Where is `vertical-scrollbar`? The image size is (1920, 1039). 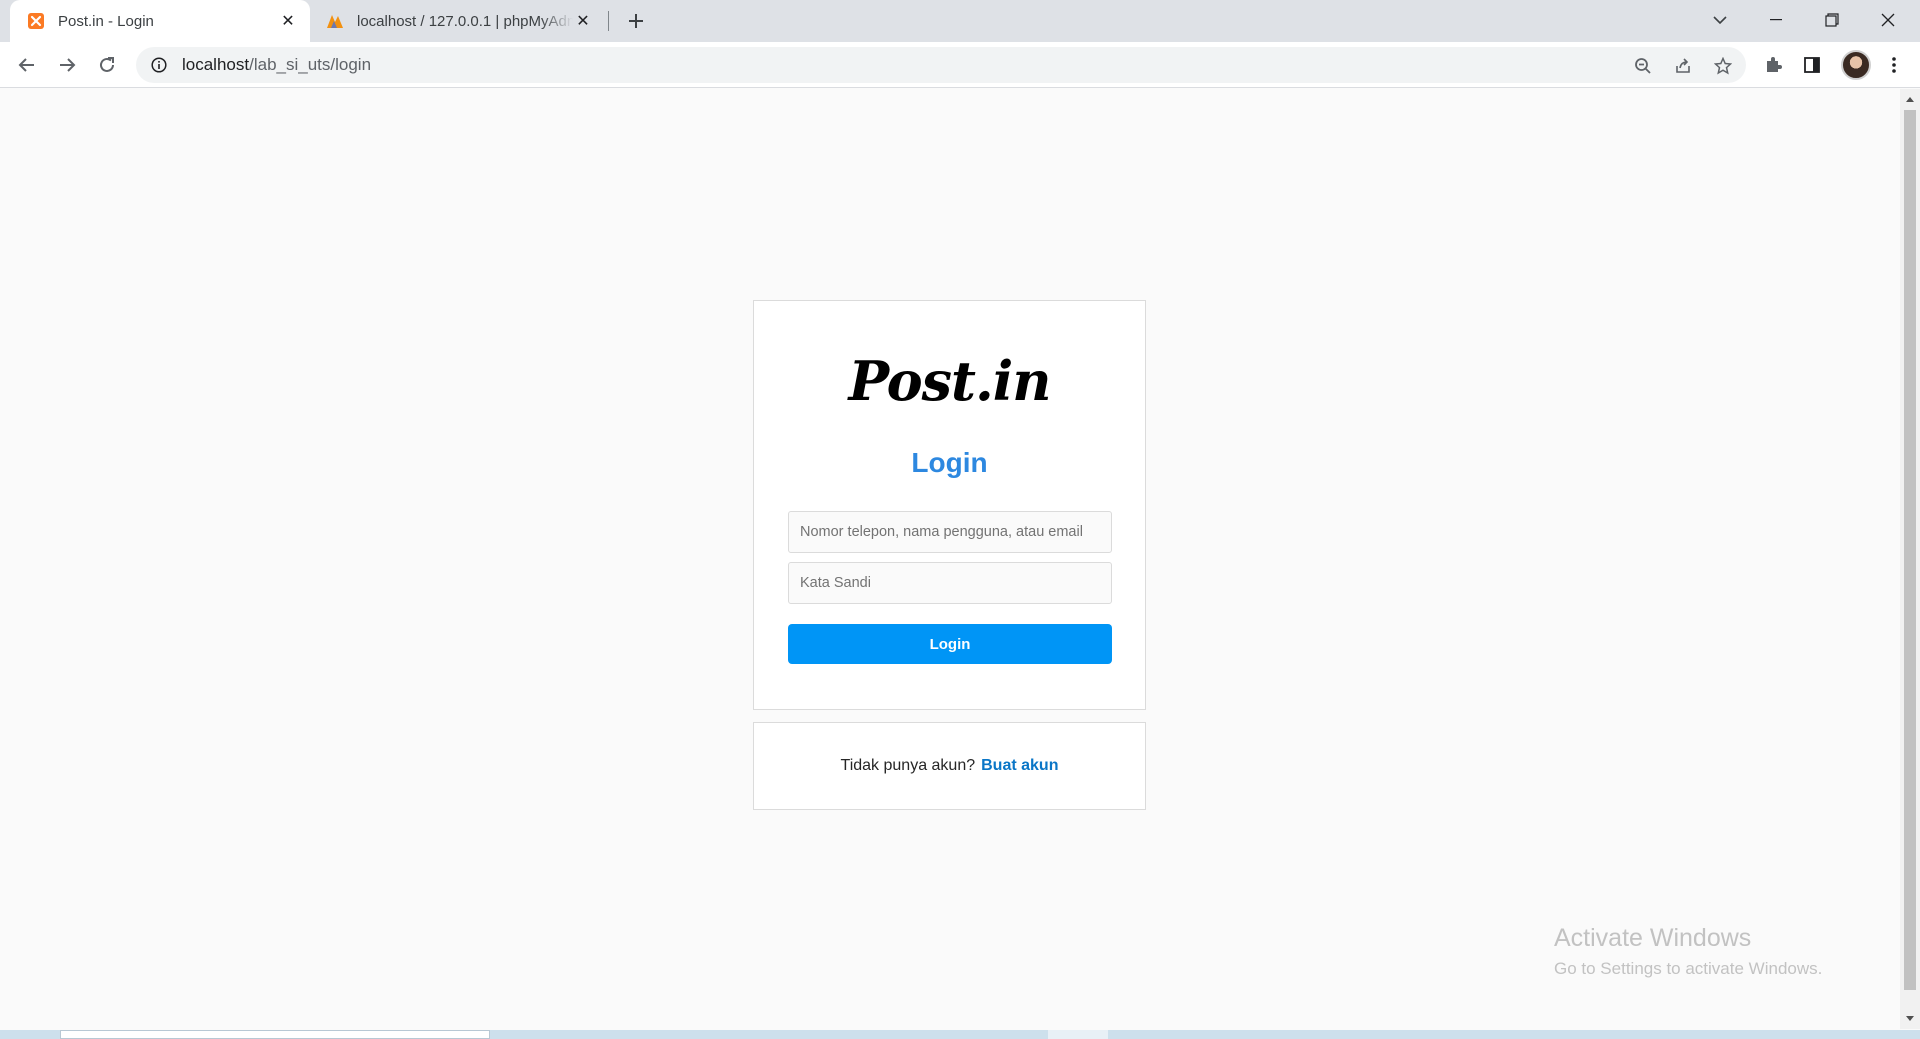
vertical-scrollbar is located at coordinates (1910, 559).